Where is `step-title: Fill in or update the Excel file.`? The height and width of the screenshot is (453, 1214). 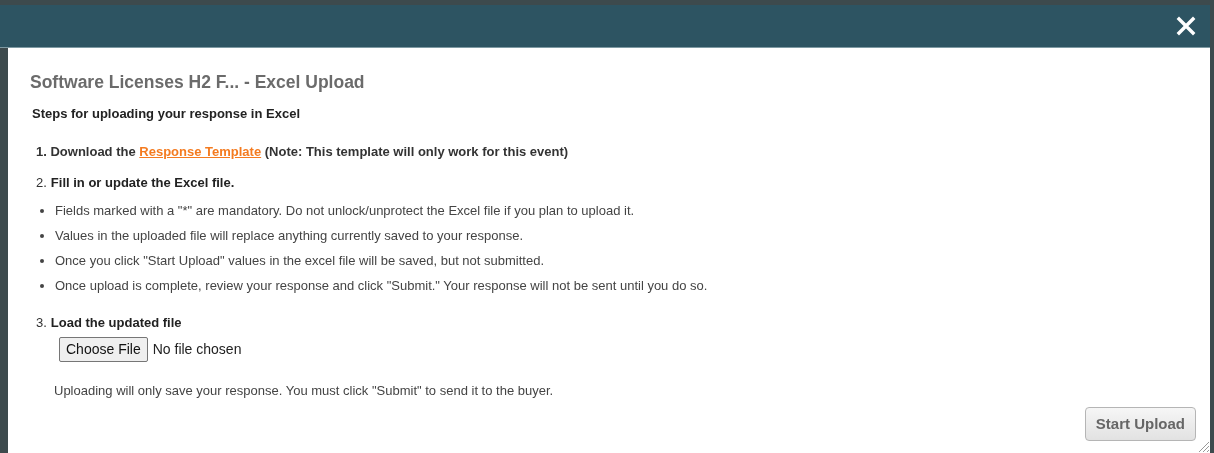
step-title: Fill in or update the Excel file. is located at coordinates (142, 183).